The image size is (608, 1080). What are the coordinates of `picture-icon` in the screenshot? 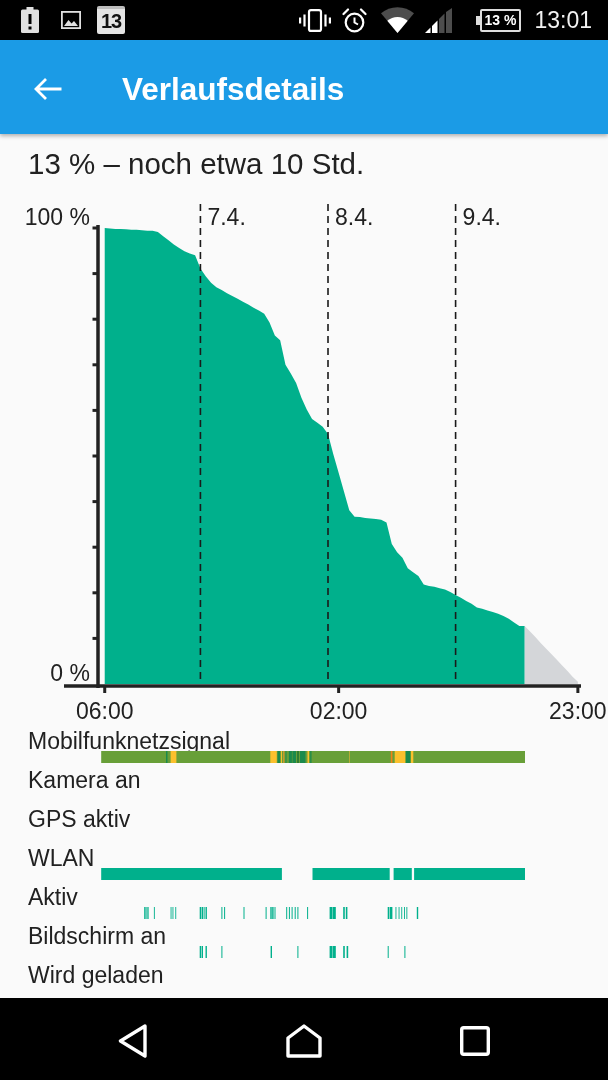 It's located at (71, 20).